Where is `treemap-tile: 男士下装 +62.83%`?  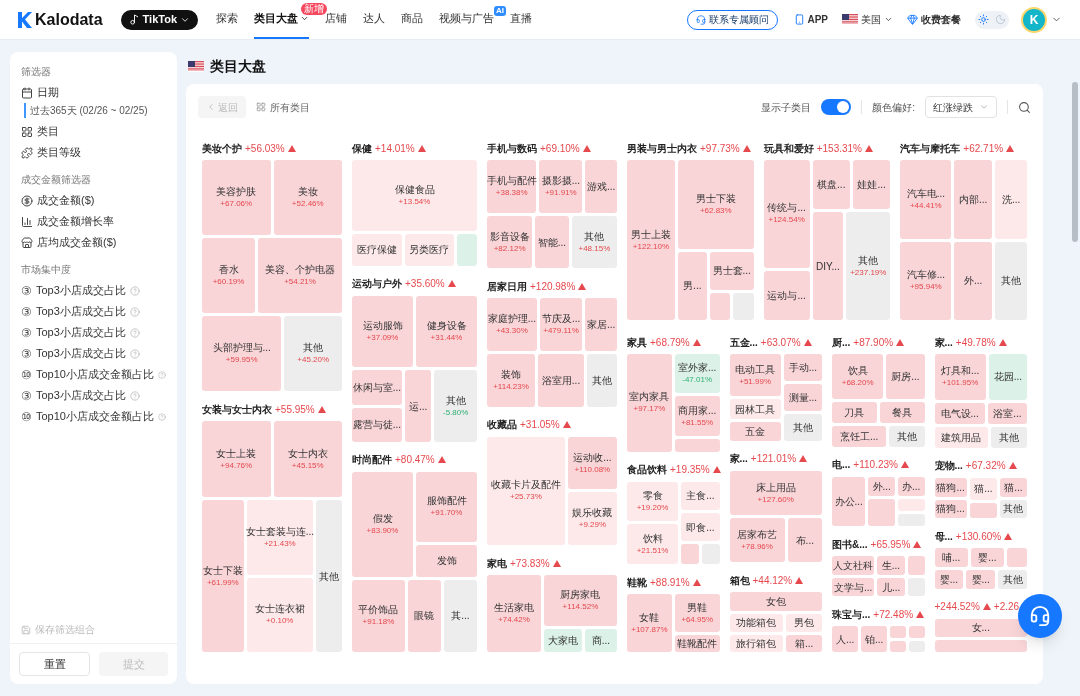 treemap-tile: 男士下装 +62.83% is located at coordinates (715, 204).